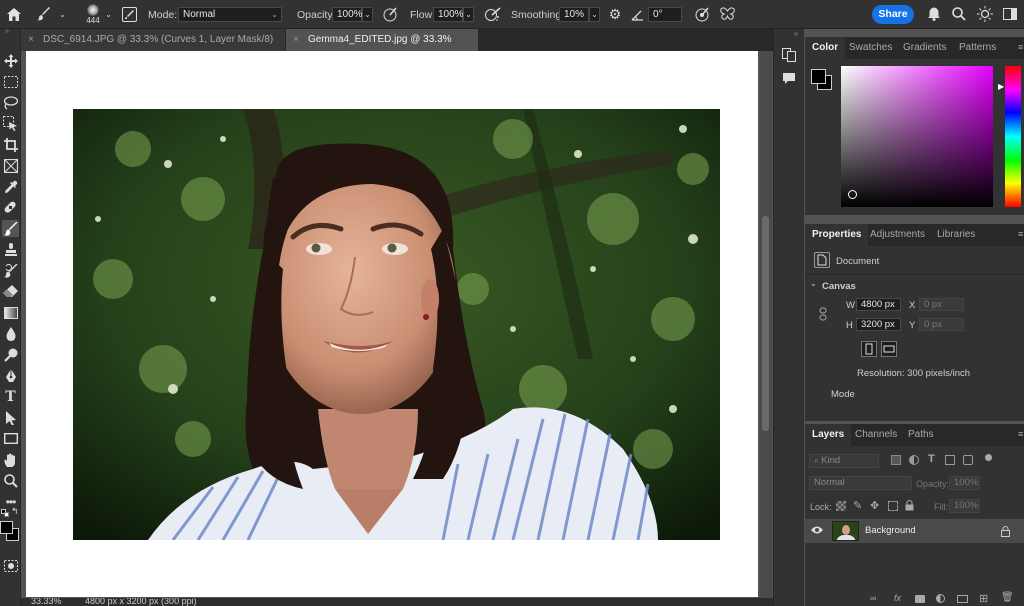 The image size is (1024, 606). What do you see at coordinates (10, 81) in the screenshot?
I see `marquee-tool-icon` at bounding box center [10, 81].